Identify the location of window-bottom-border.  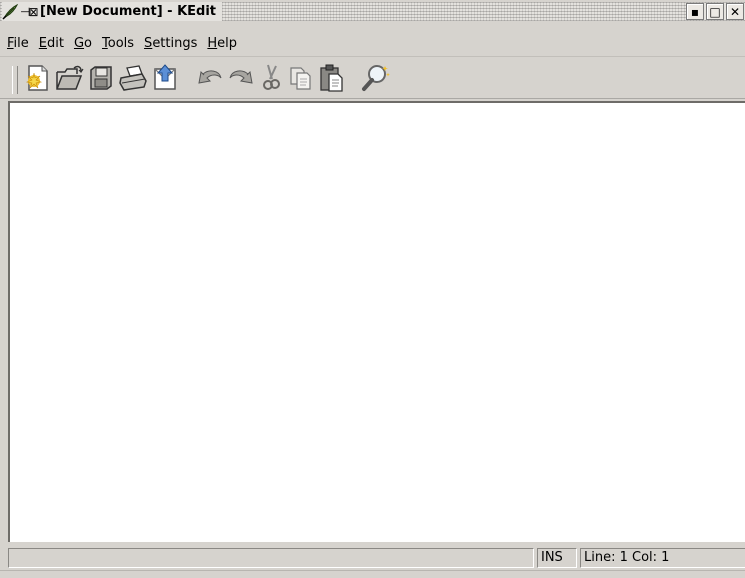
(372, 574).